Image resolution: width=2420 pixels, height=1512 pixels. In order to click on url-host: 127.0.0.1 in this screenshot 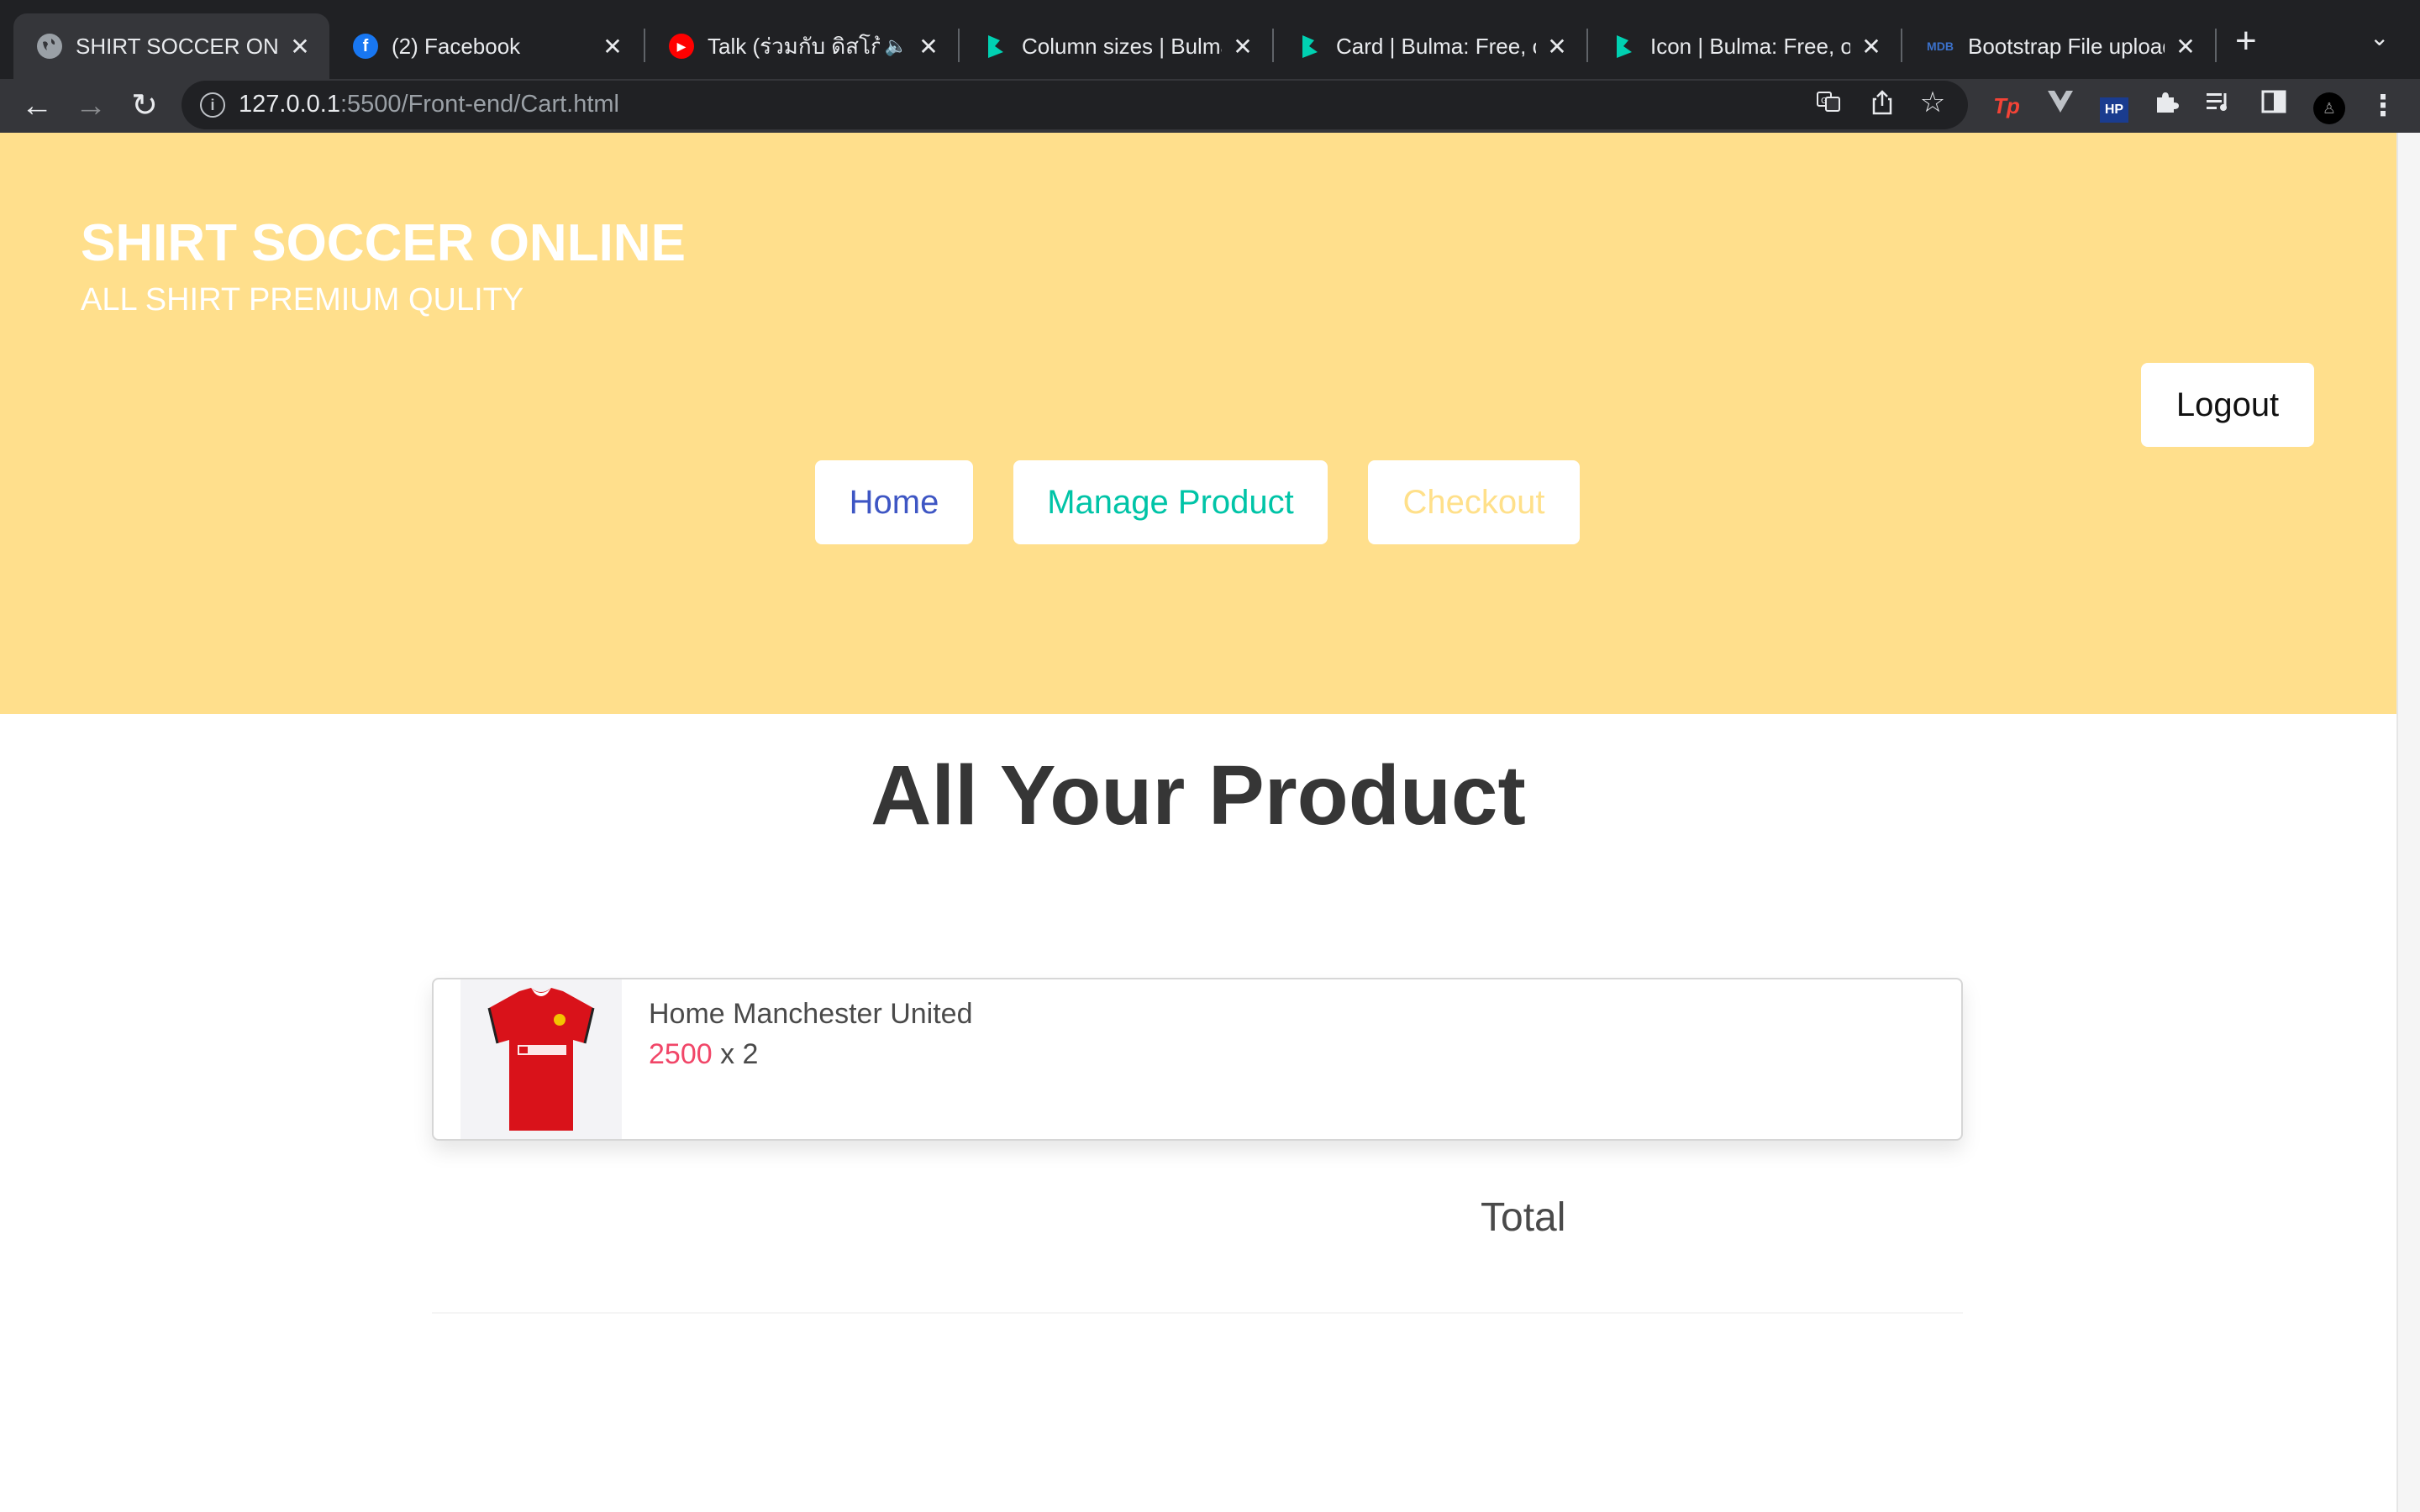, I will do `click(289, 104)`.